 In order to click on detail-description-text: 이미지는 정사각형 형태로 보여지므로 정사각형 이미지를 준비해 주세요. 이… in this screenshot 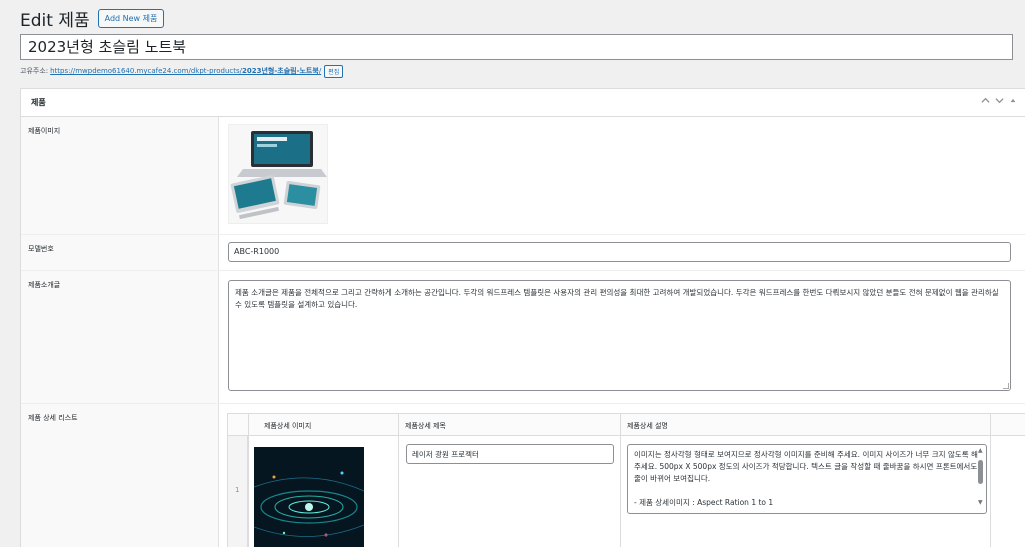, I will do `click(806, 466)`.